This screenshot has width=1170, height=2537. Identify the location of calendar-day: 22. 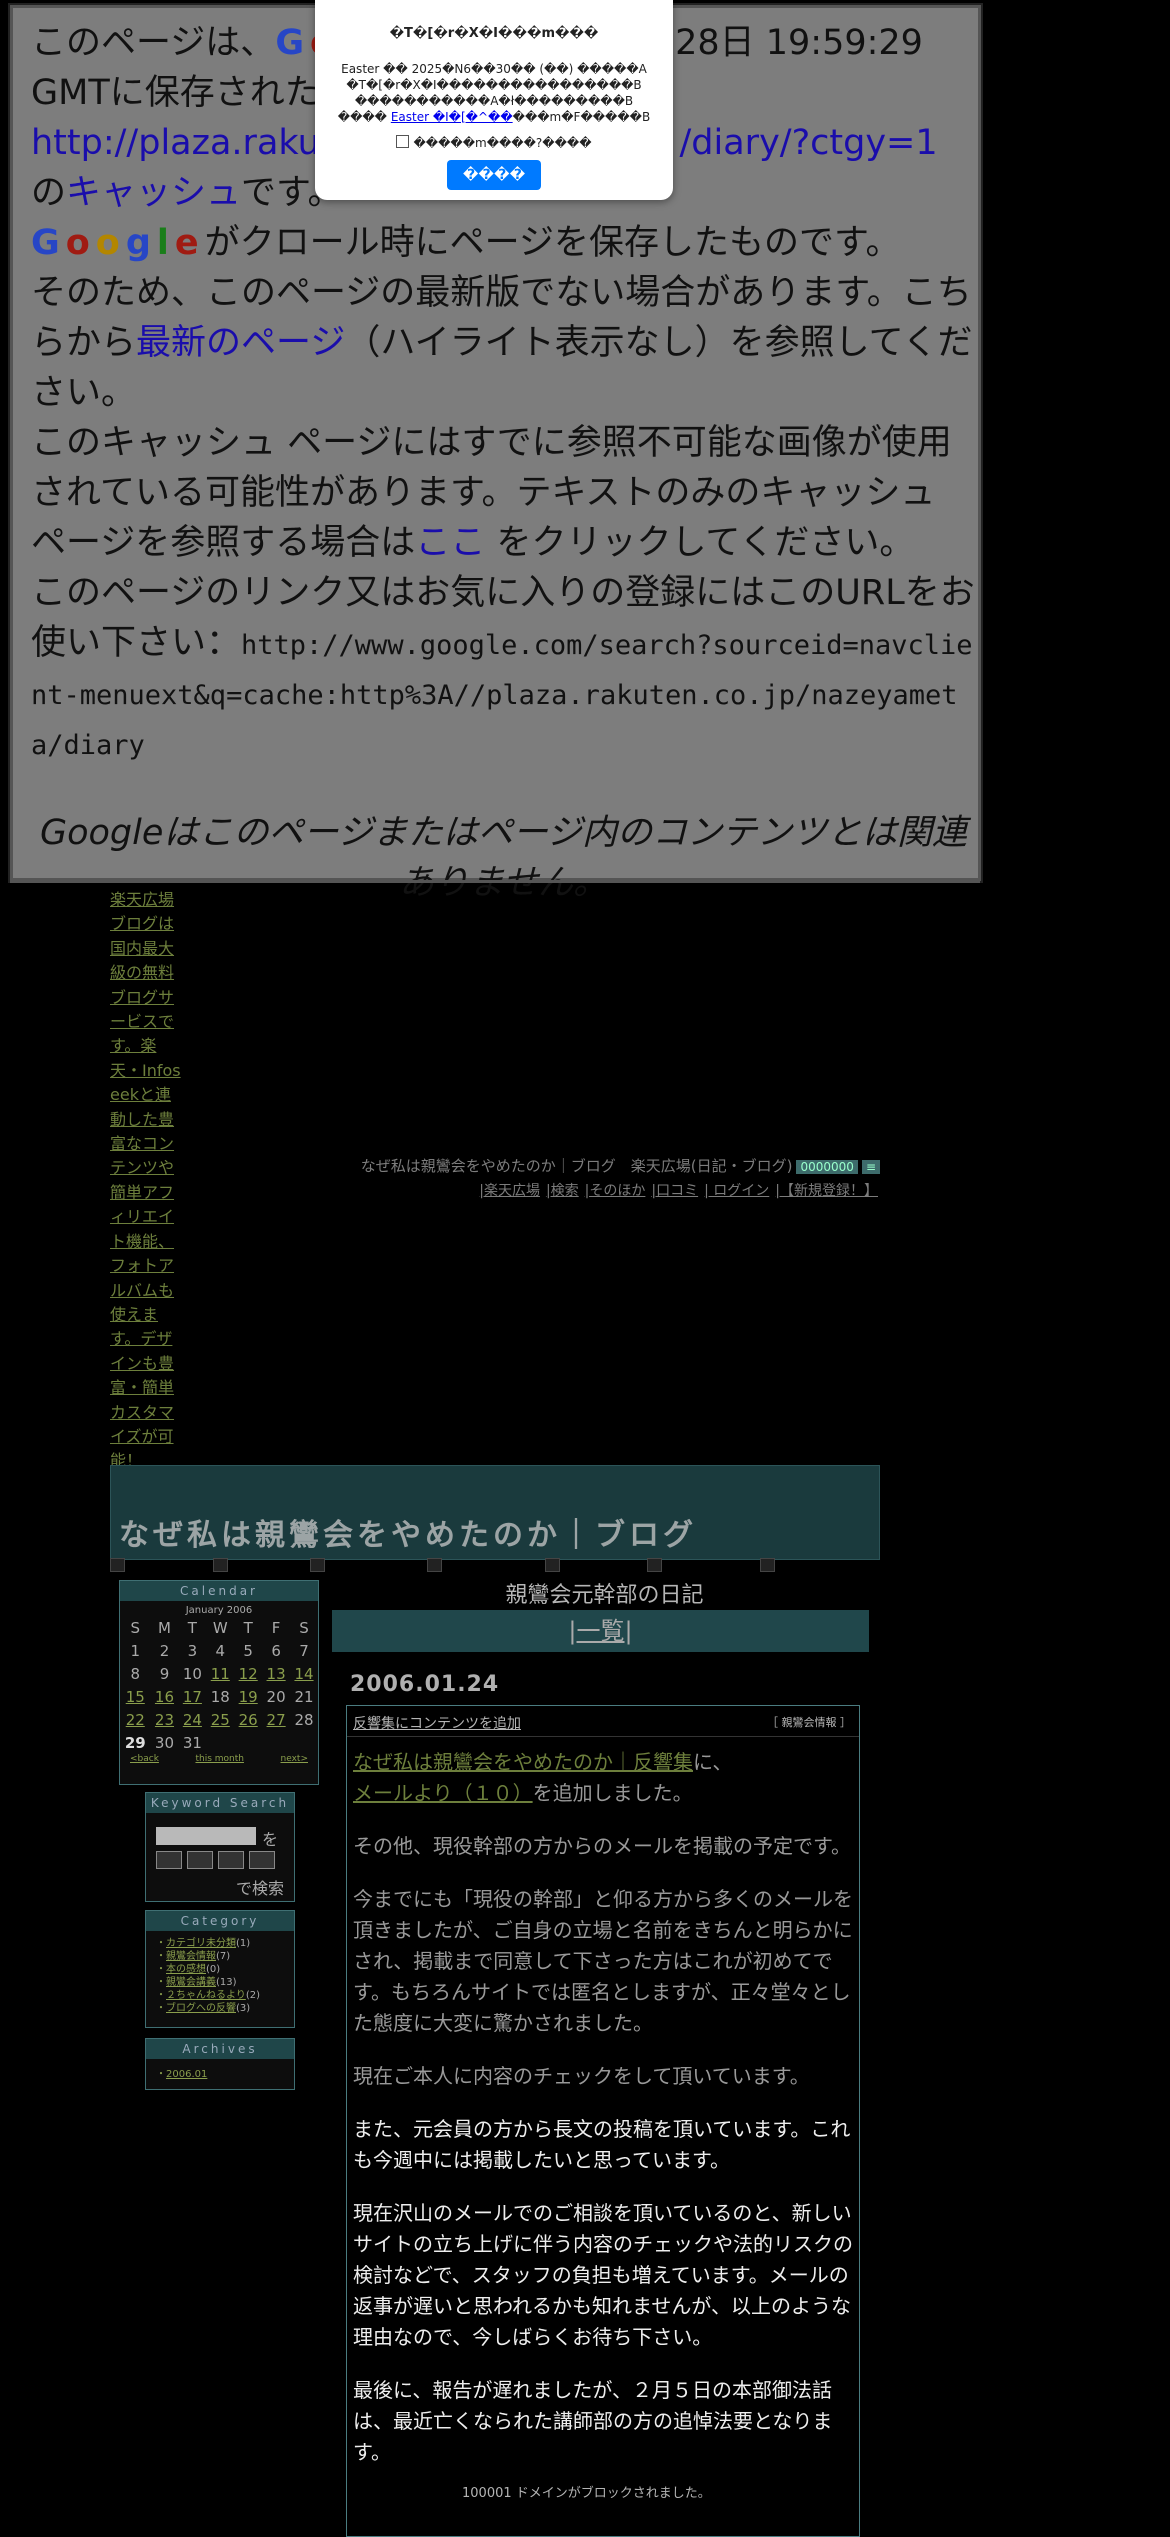
(135, 1719).